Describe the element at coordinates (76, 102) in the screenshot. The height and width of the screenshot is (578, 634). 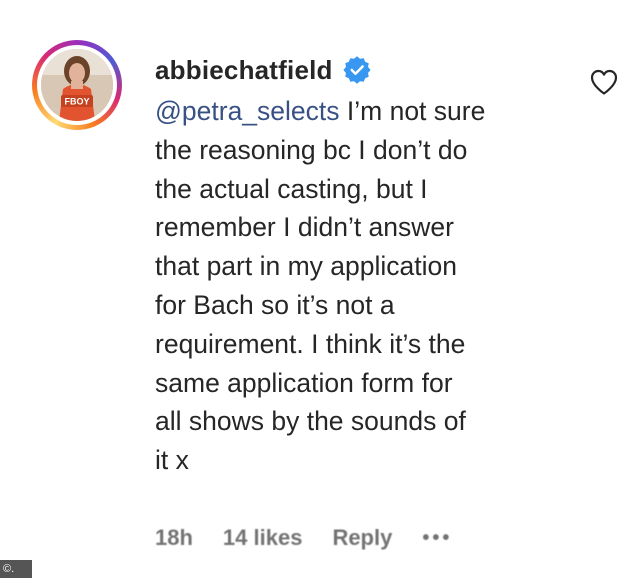
I see `avatar-badge-text: FBOY` at that location.